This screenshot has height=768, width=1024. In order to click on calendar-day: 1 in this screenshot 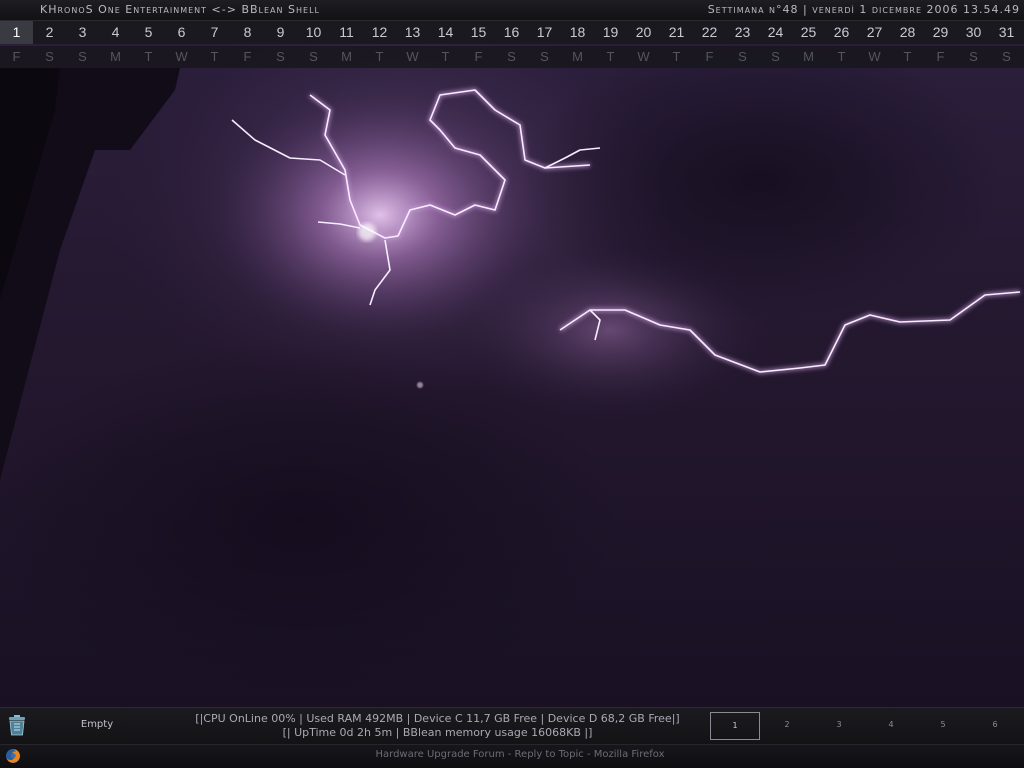, I will do `click(16, 32)`.